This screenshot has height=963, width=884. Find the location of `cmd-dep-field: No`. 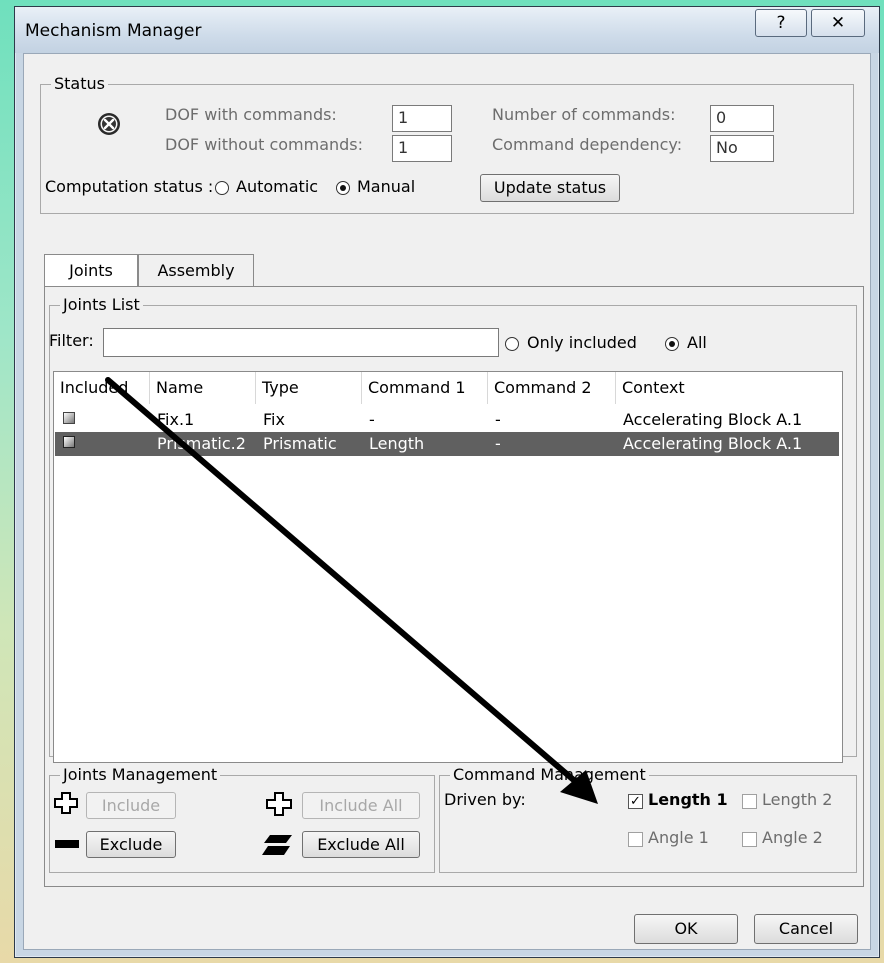

cmd-dep-field: No is located at coordinates (742, 148).